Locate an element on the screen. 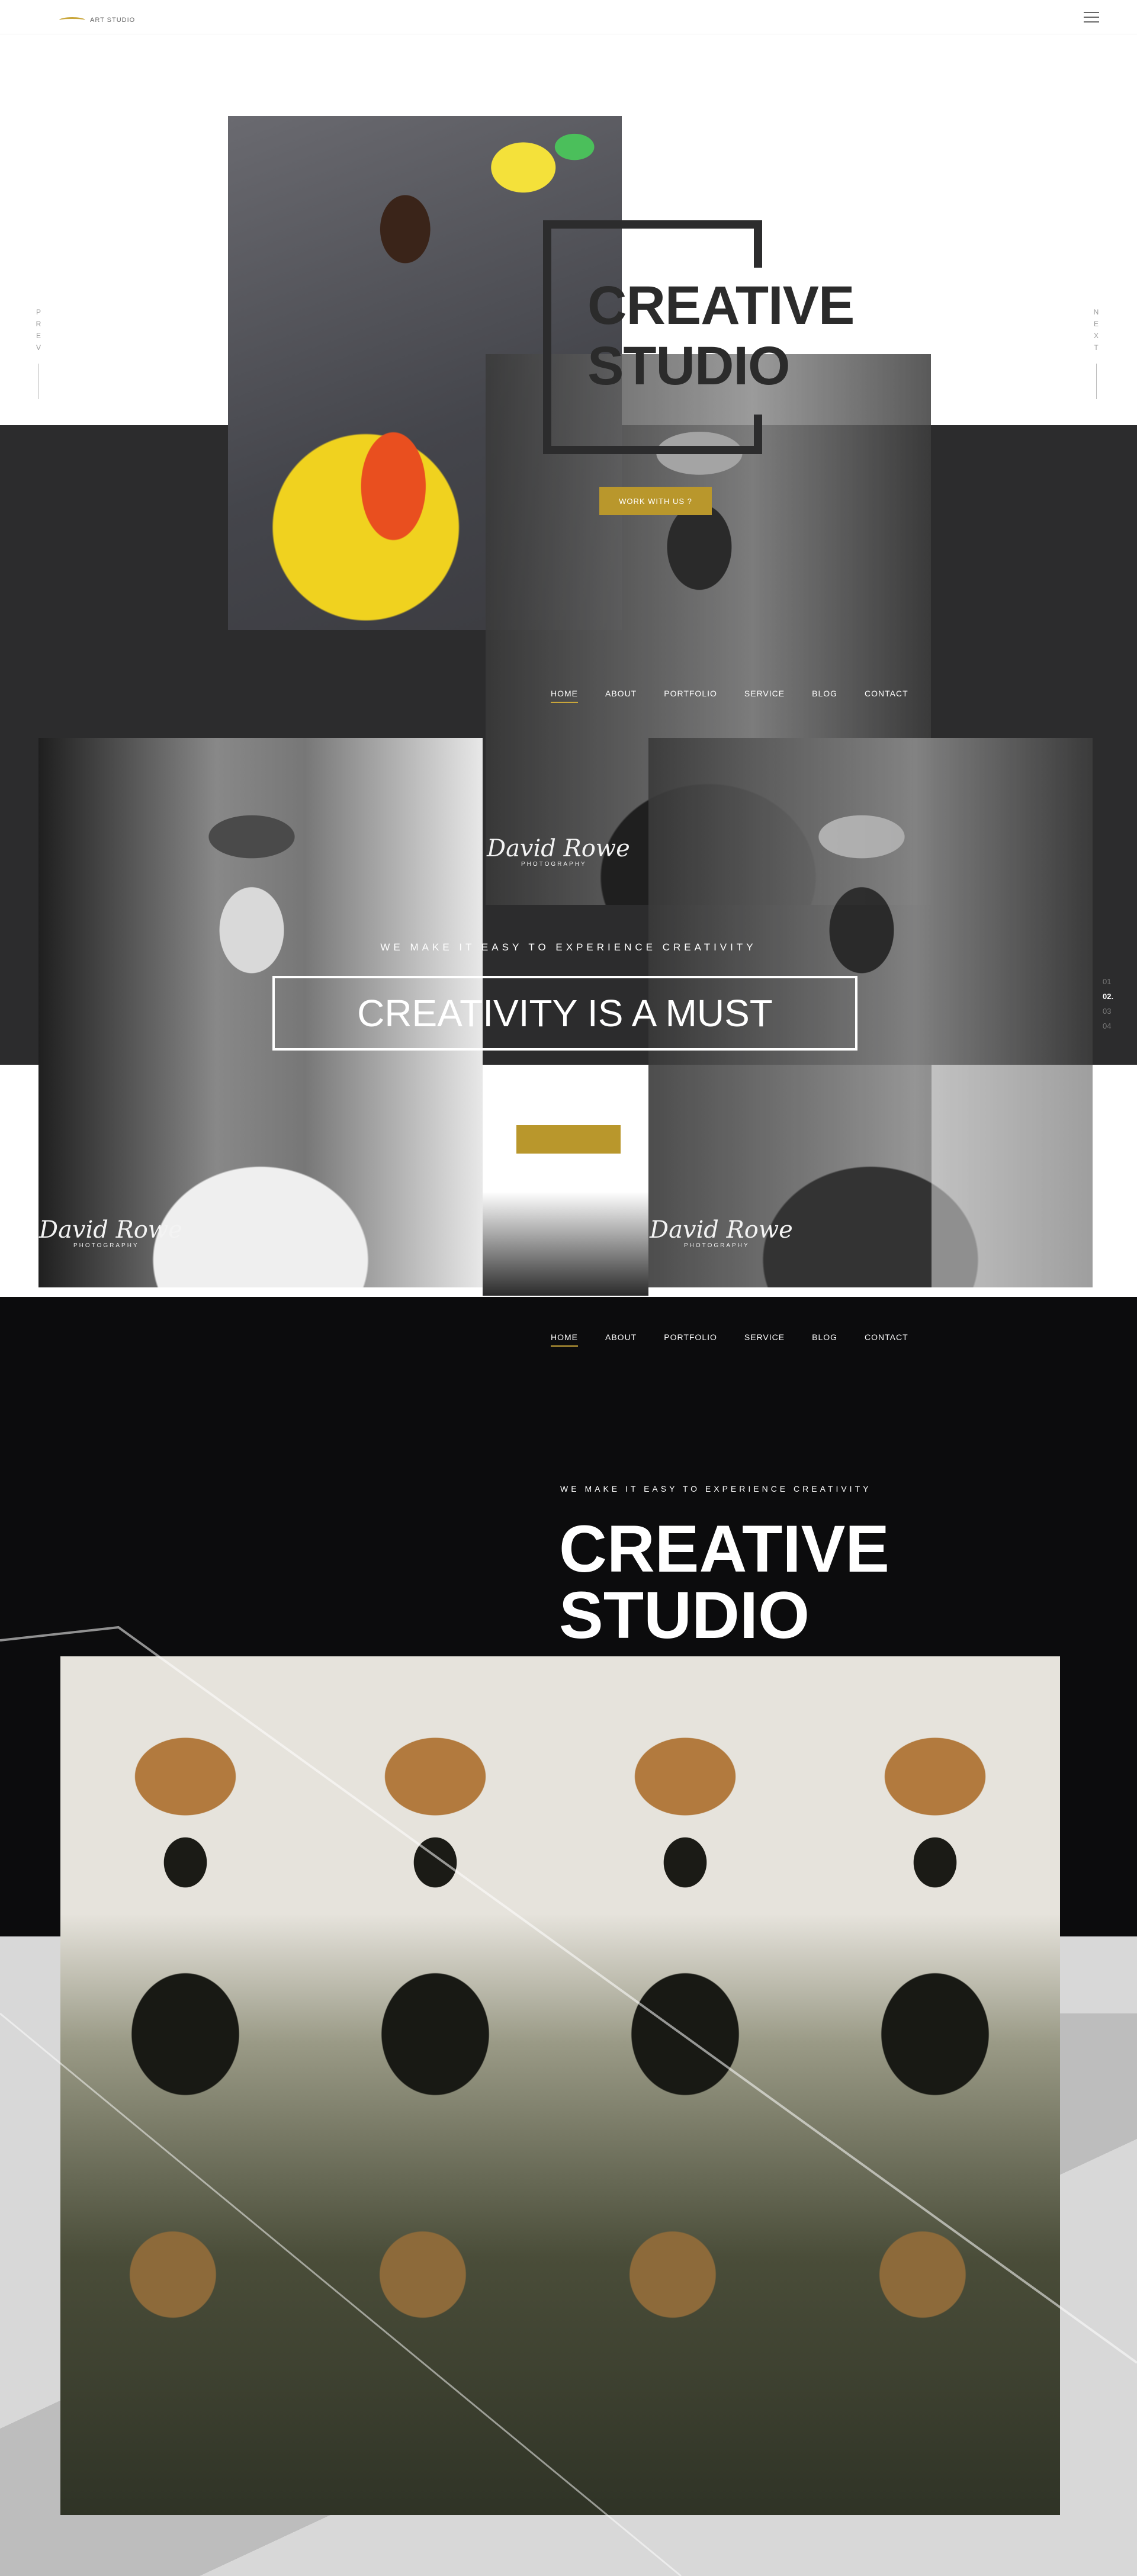 Image resolution: width=1137 pixels, height=2576 pixels. pager-4: 04 is located at coordinates (1108, 1026).